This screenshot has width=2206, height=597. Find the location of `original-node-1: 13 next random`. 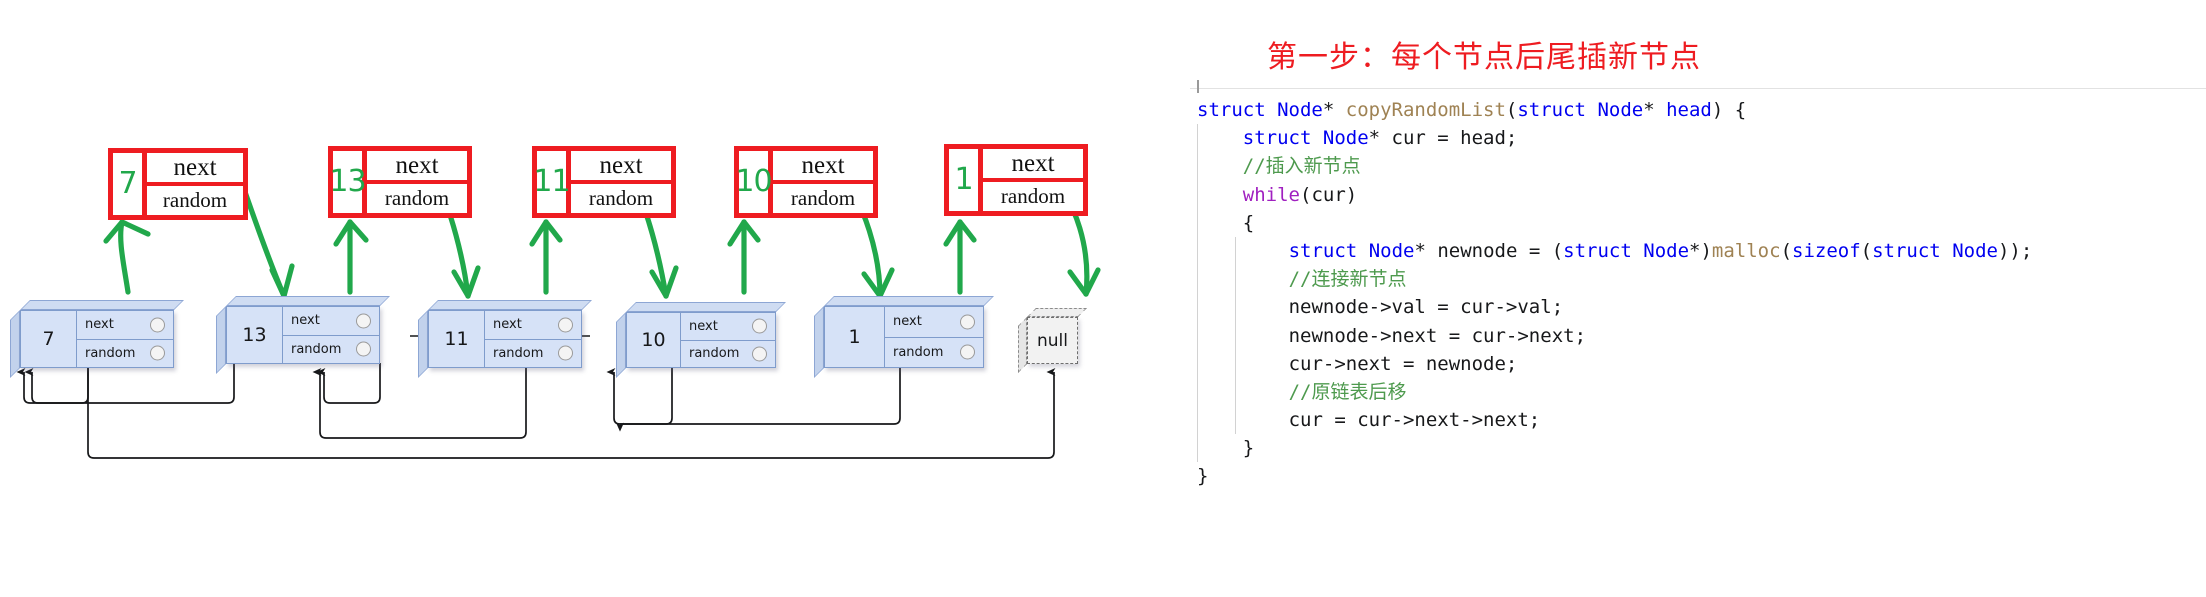

original-node-1: 13 next random is located at coordinates (303, 335).